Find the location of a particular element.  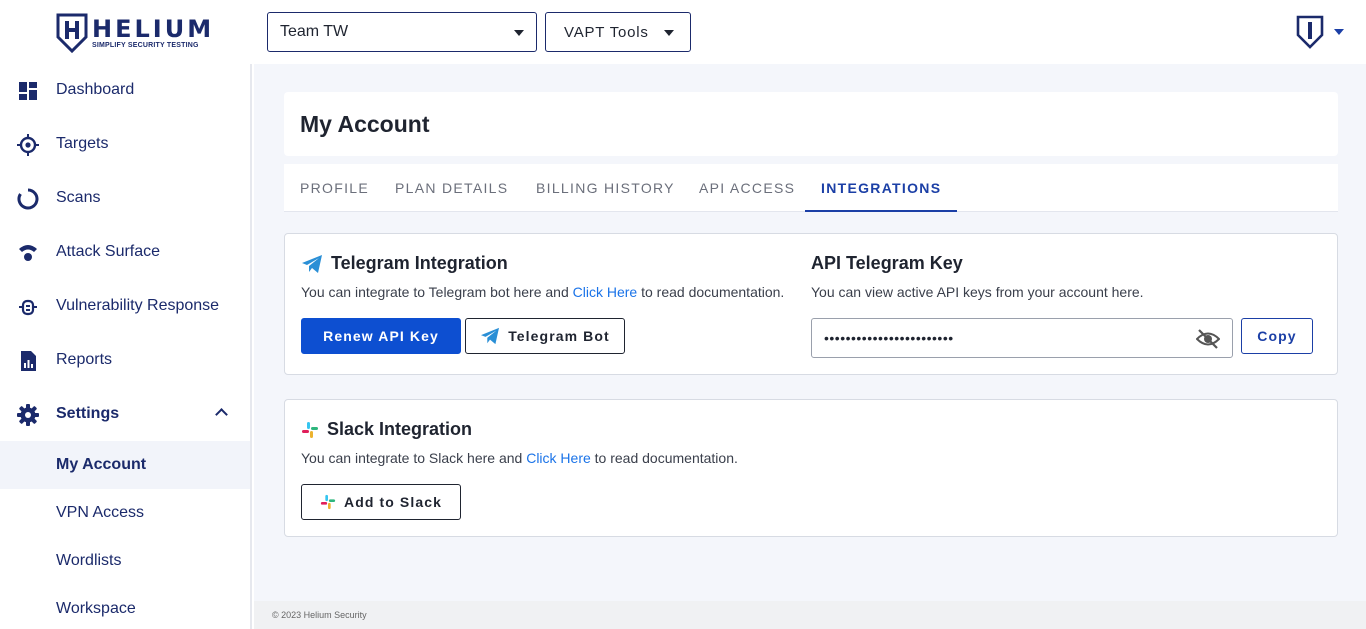

sidebar-item-label: Vulnerability Response is located at coordinates (138, 305).